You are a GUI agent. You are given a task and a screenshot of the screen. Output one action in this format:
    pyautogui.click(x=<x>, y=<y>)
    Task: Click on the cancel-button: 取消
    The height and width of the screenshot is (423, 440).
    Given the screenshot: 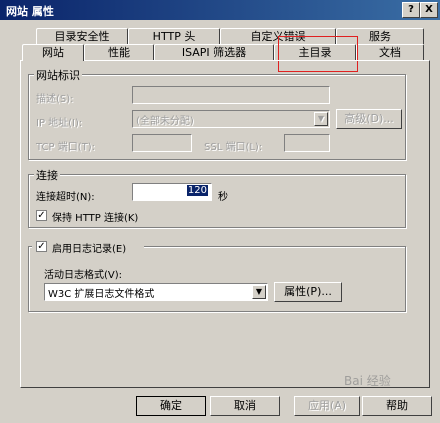 What is the action you would take?
    pyautogui.click(x=245, y=406)
    